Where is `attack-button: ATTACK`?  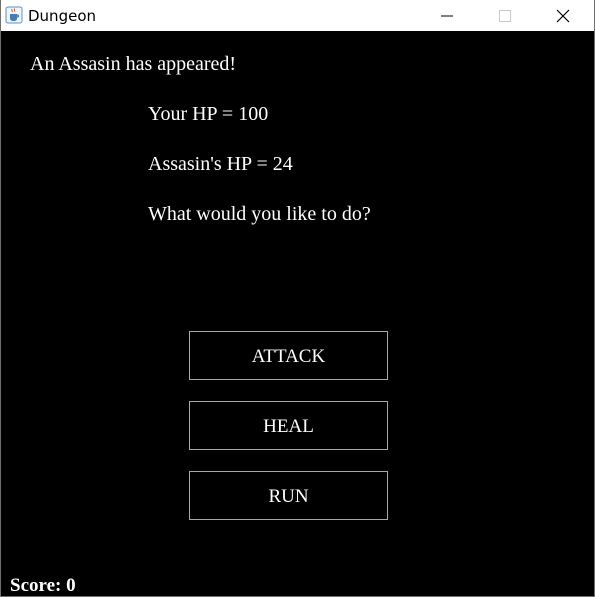 attack-button: ATTACK is located at coordinates (288, 355).